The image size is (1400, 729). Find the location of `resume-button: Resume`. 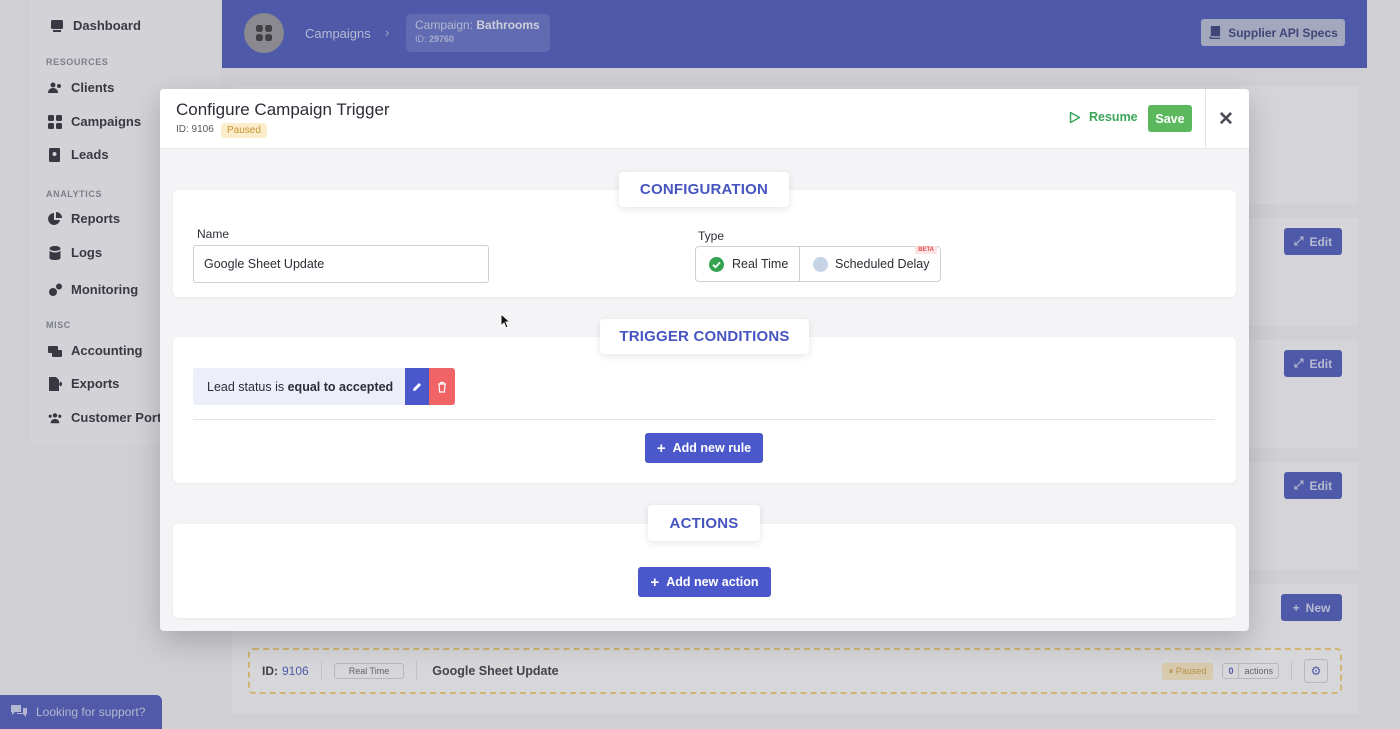

resume-button: Resume is located at coordinates (1103, 117).